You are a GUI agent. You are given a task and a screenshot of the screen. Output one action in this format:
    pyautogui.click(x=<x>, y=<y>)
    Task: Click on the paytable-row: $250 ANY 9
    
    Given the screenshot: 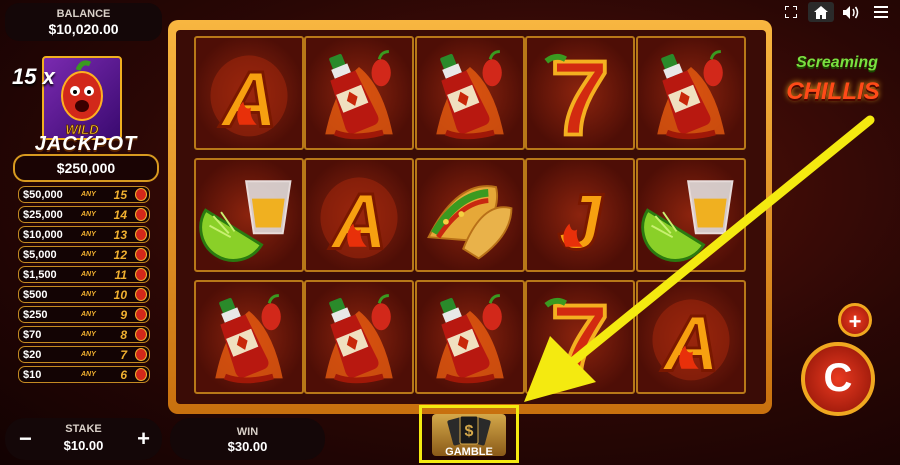 What is the action you would take?
    pyautogui.click(x=84, y=314)
    